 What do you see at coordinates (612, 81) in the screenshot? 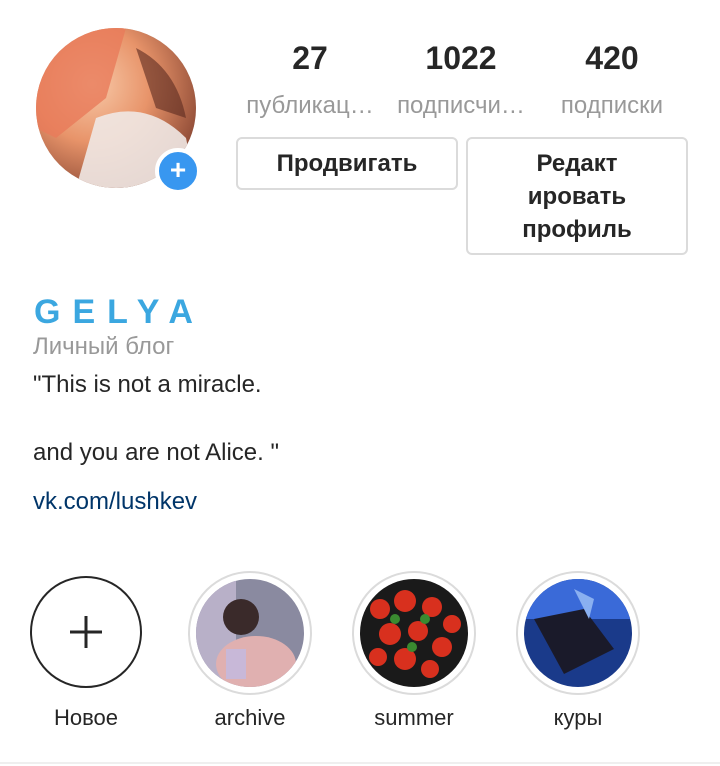
I see `stat-following: 420 подписки` at bounding box center [612, 81].